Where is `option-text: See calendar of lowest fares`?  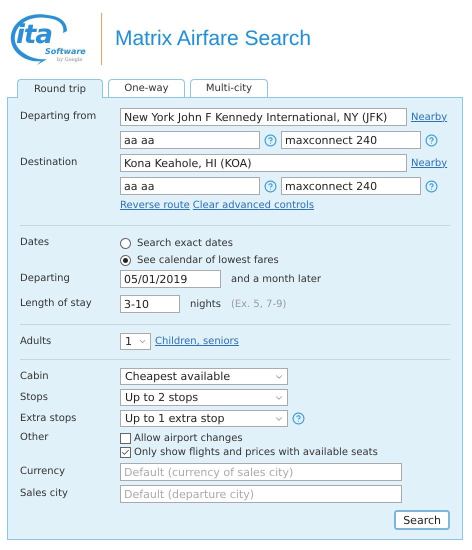
option-text: See calendar of lowest fares is located at coordinates (208, 260).